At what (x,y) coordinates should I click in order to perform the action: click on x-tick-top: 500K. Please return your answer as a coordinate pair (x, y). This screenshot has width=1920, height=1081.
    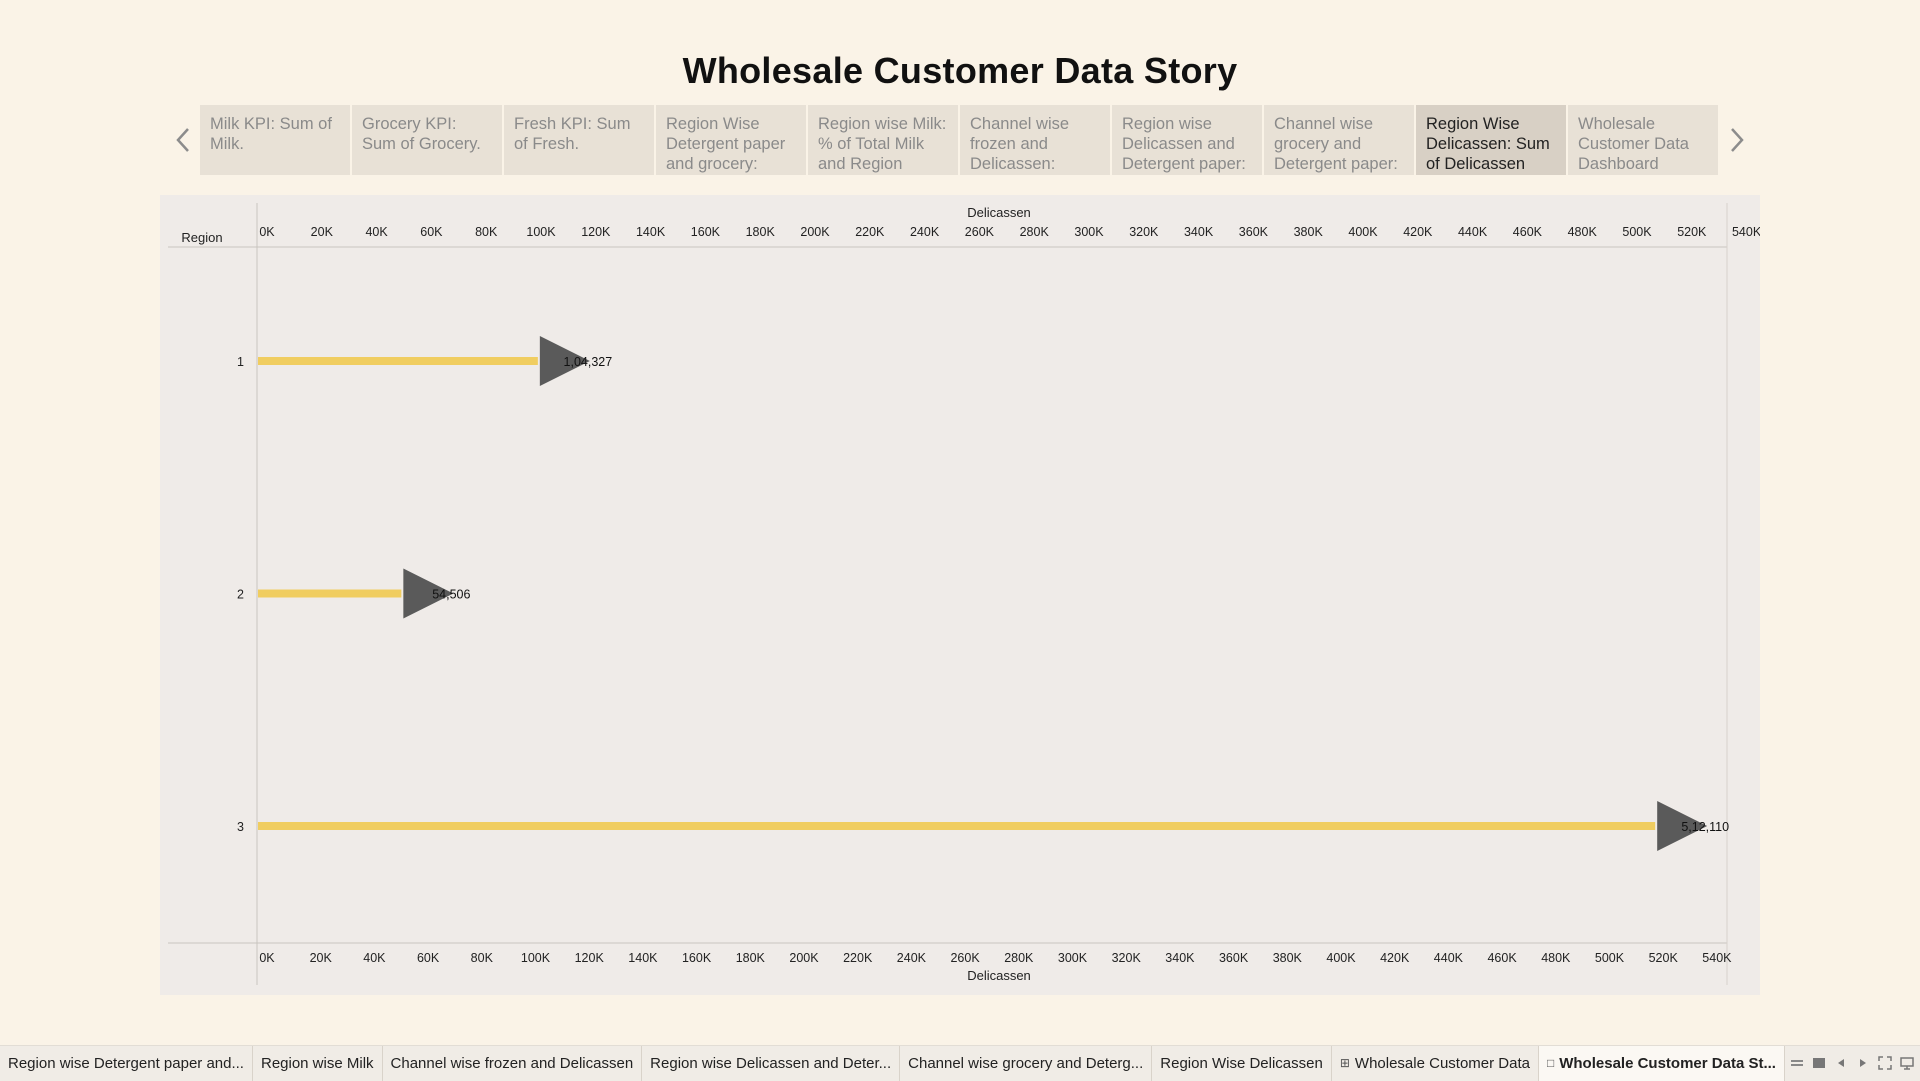
    Looking at the image, I should click on (1637, 232).